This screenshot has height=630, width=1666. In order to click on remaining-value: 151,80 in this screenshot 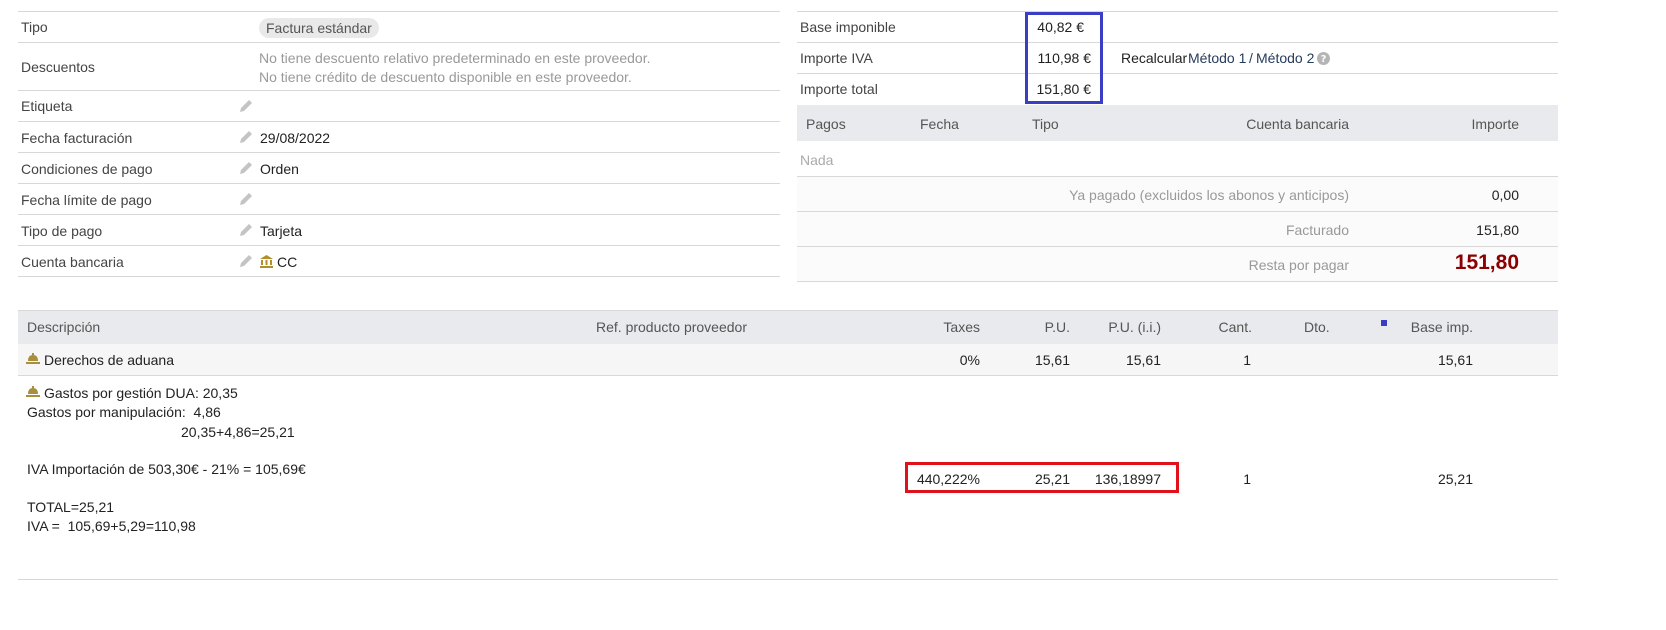, I will do `click(1486, 262)`.